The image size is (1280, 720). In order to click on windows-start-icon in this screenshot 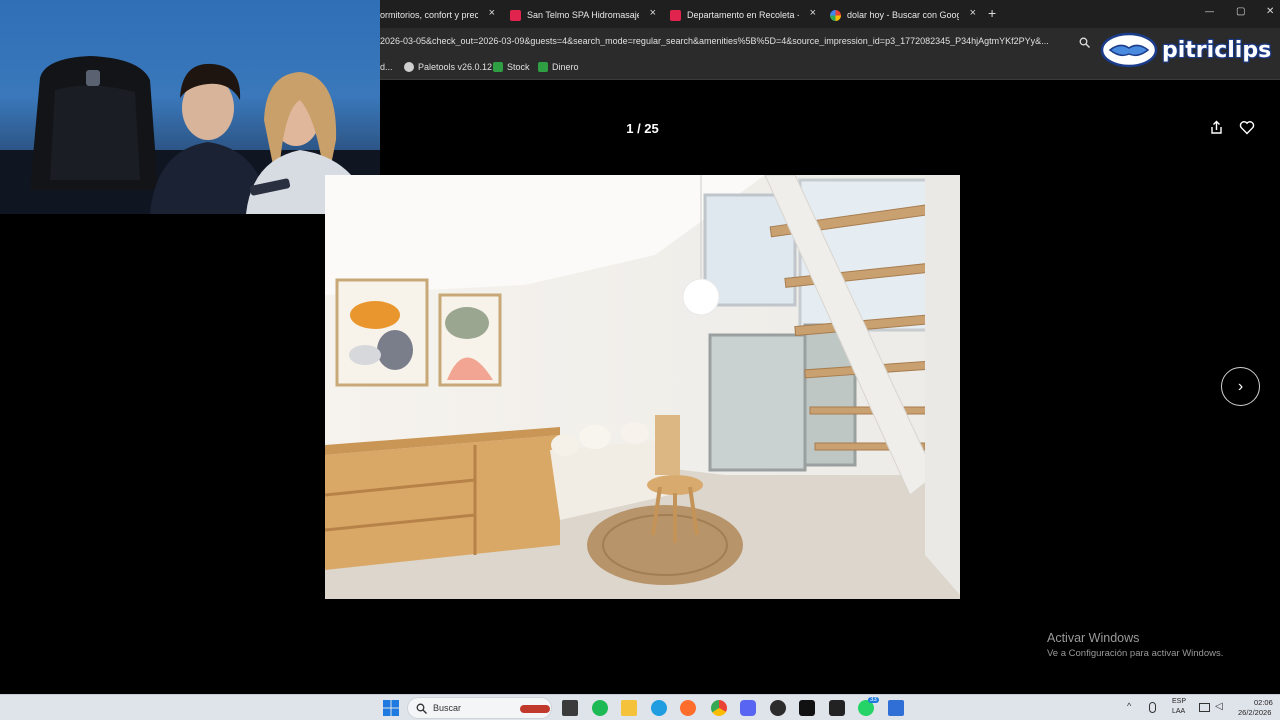, I will do `click(391, 708)`.